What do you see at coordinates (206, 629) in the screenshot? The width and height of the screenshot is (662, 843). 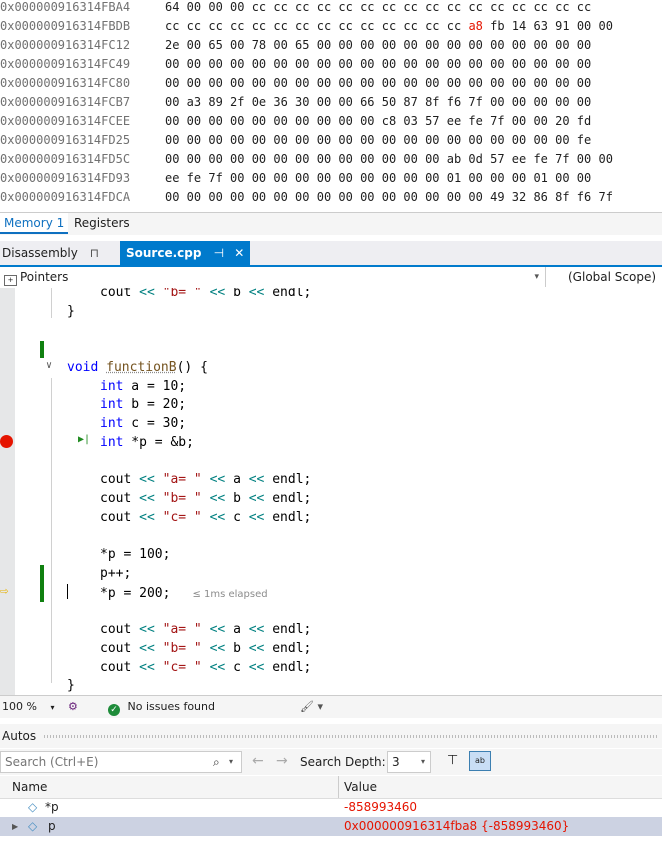 I see `code-line: cout << "a= " << a << endl;` at bounding box center [206, 629].